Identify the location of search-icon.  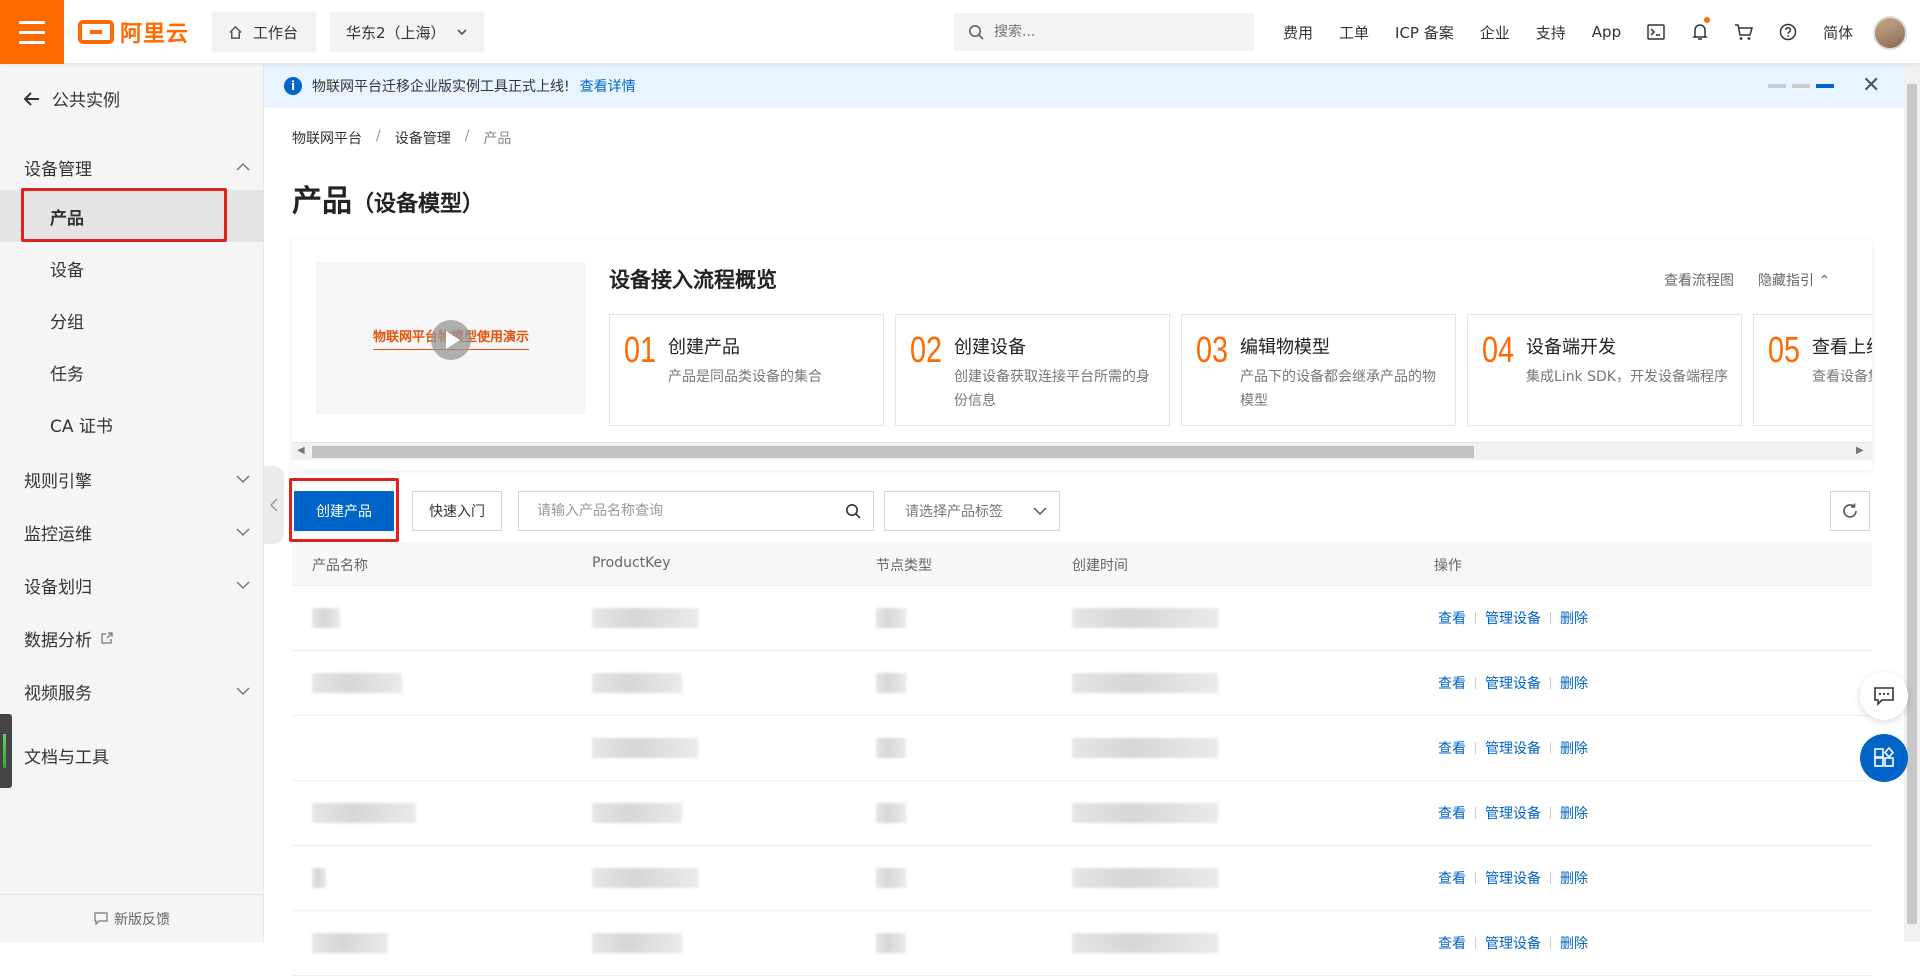
(853, 511).